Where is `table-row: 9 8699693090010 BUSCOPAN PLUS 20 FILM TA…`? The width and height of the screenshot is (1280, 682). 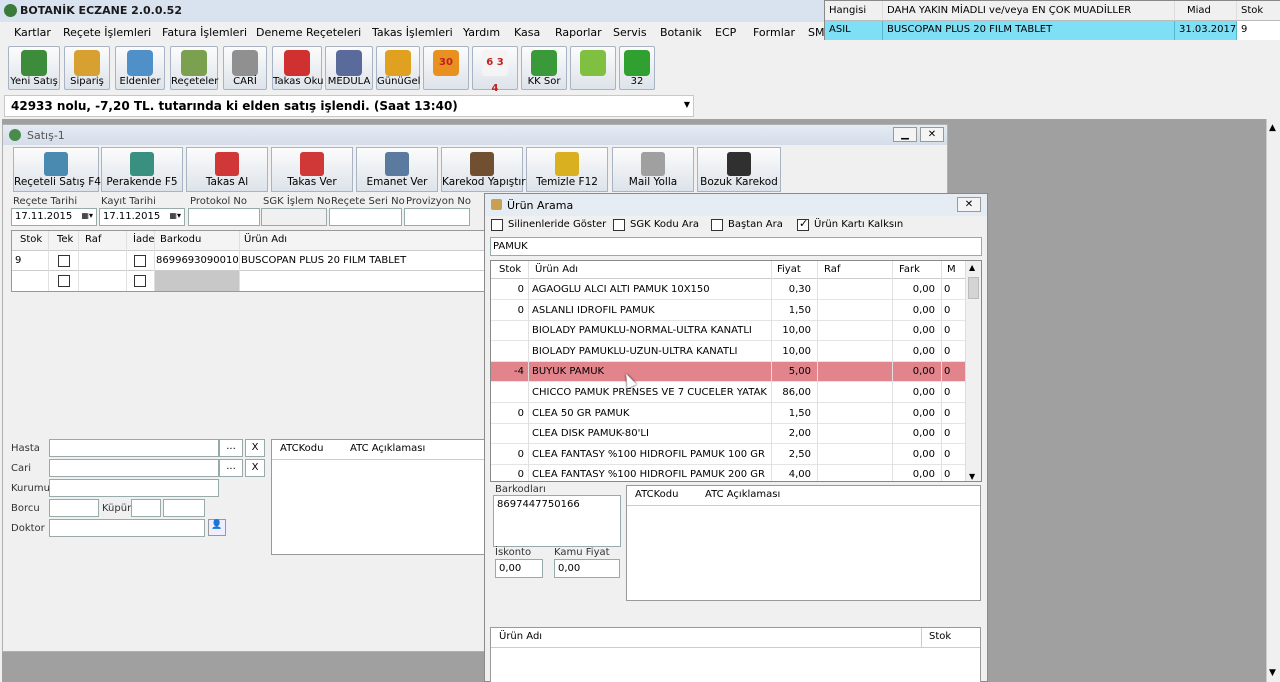 table-row: 9 8699693090010 BUSCOPAN PLUS 20 FILM TA… is located at coordinates (249, 261).